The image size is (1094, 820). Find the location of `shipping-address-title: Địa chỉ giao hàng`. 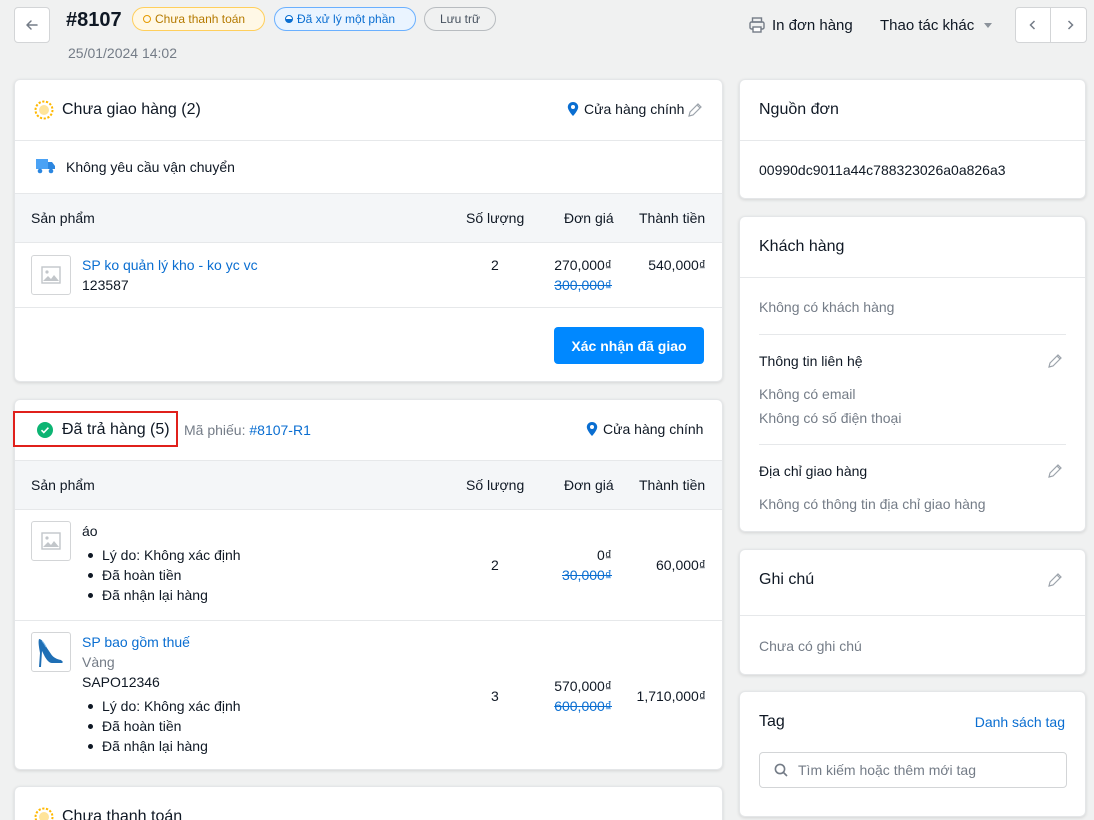

shipping-address-title: Địa chỉ giao hàng is located at coordinates (813, 471).